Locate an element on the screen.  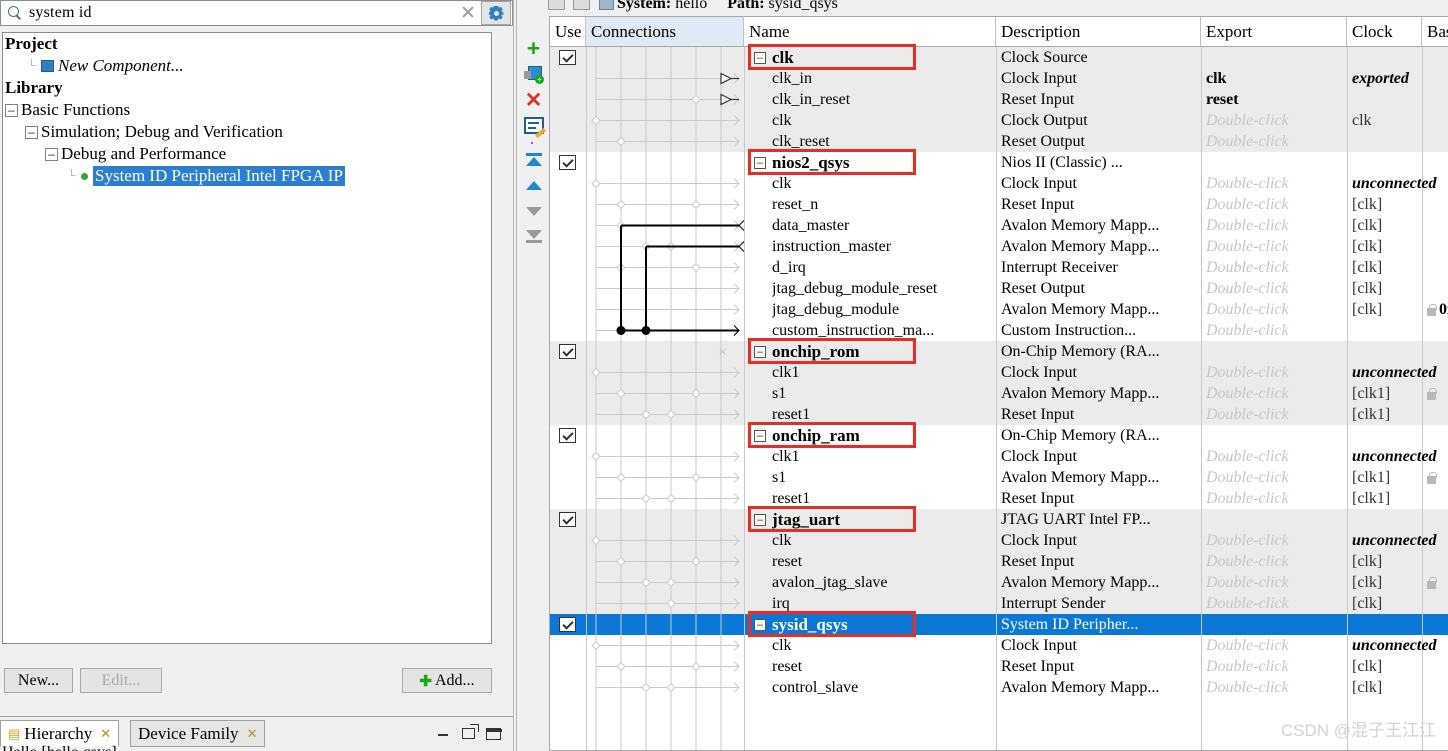
column-header-use: Use is located at coordinates (568, 31).